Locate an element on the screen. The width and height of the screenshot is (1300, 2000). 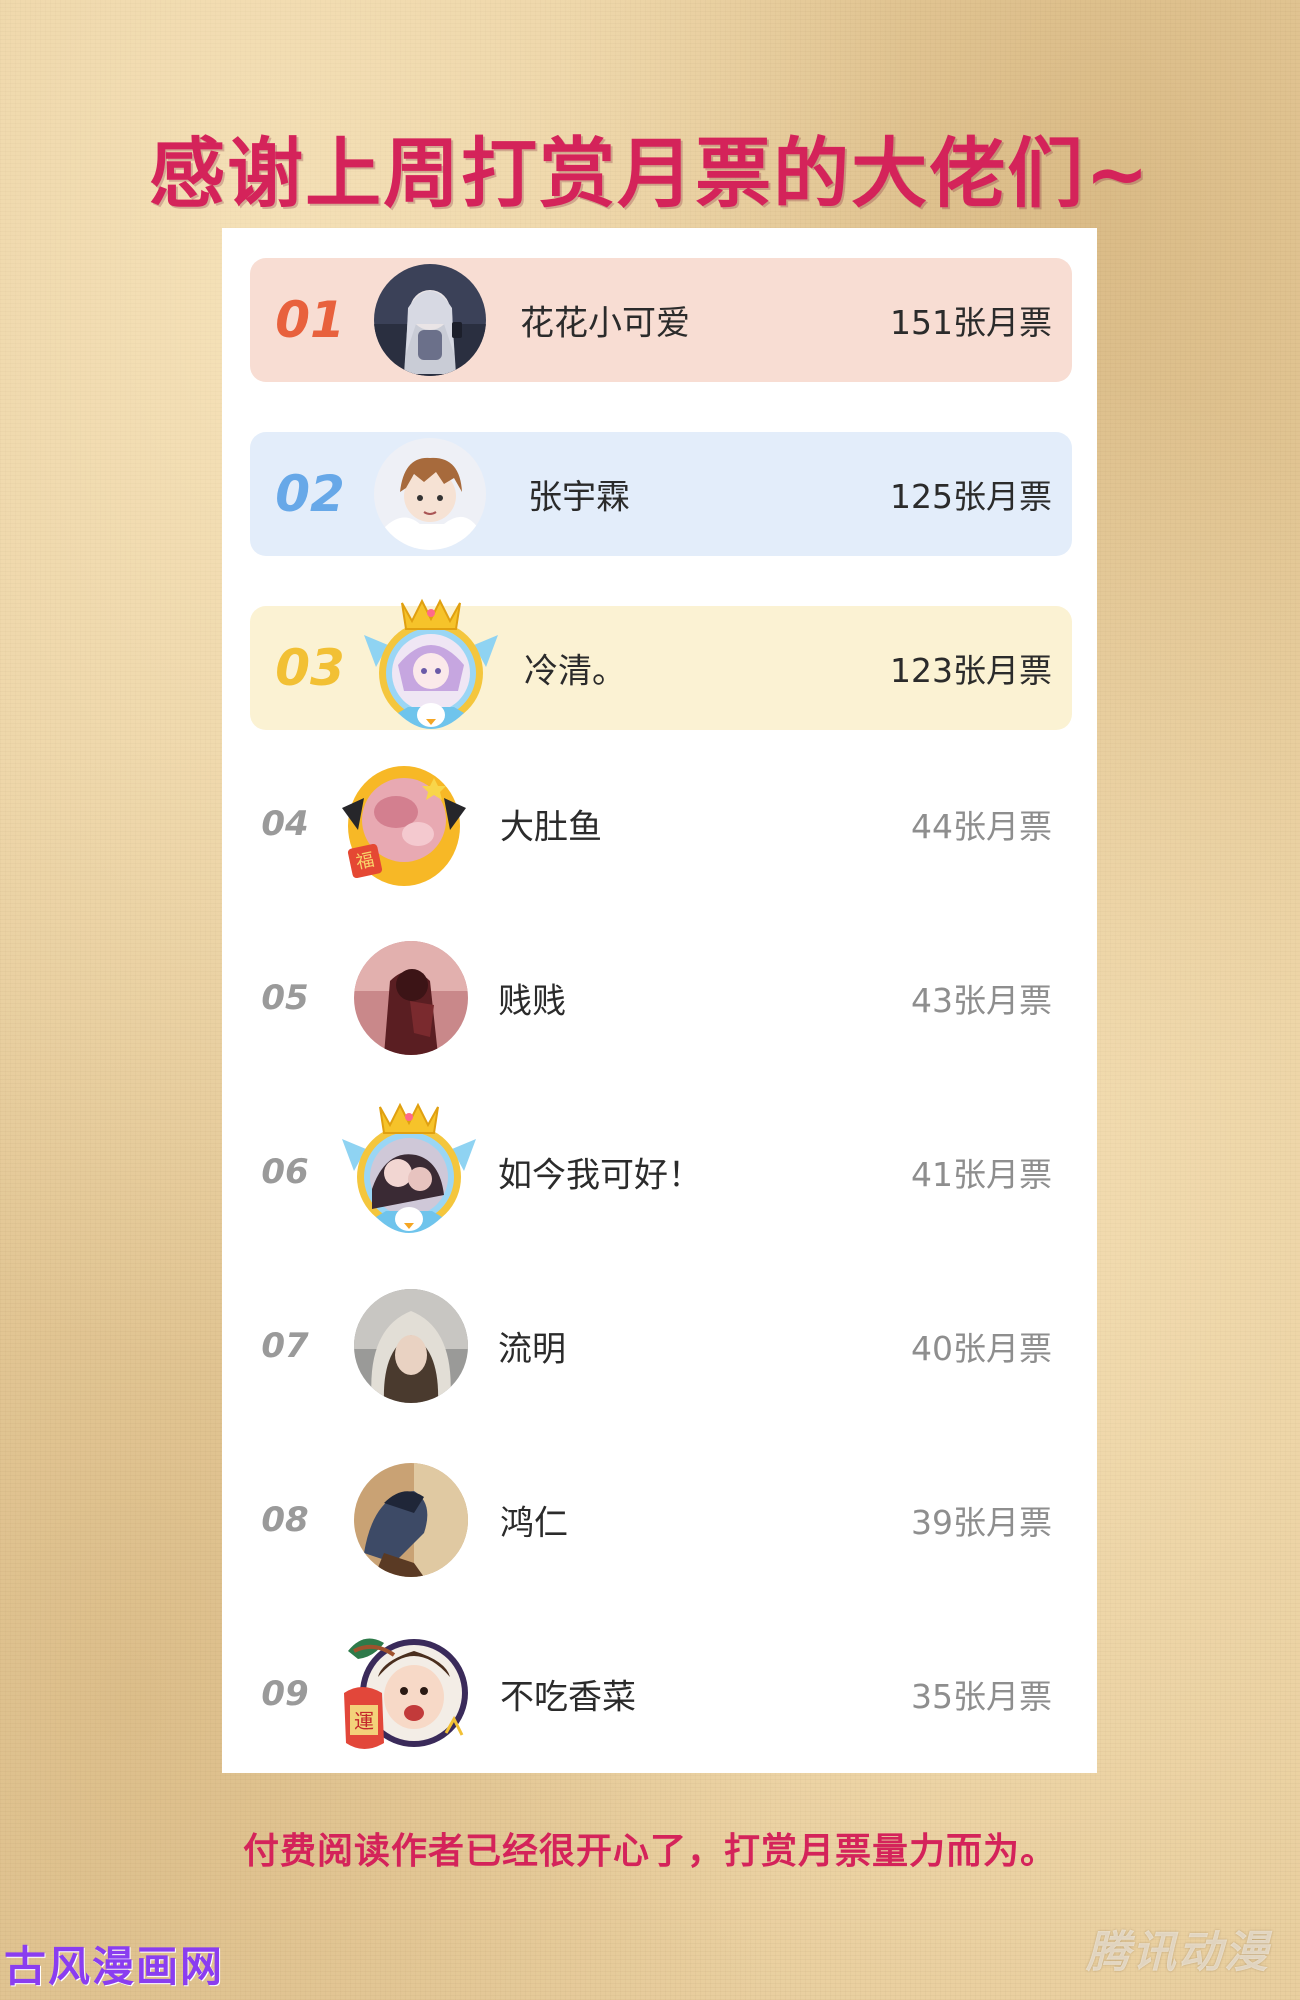
lucky-child-avatar-icon: 運 is located at coordinates (407, 1694).